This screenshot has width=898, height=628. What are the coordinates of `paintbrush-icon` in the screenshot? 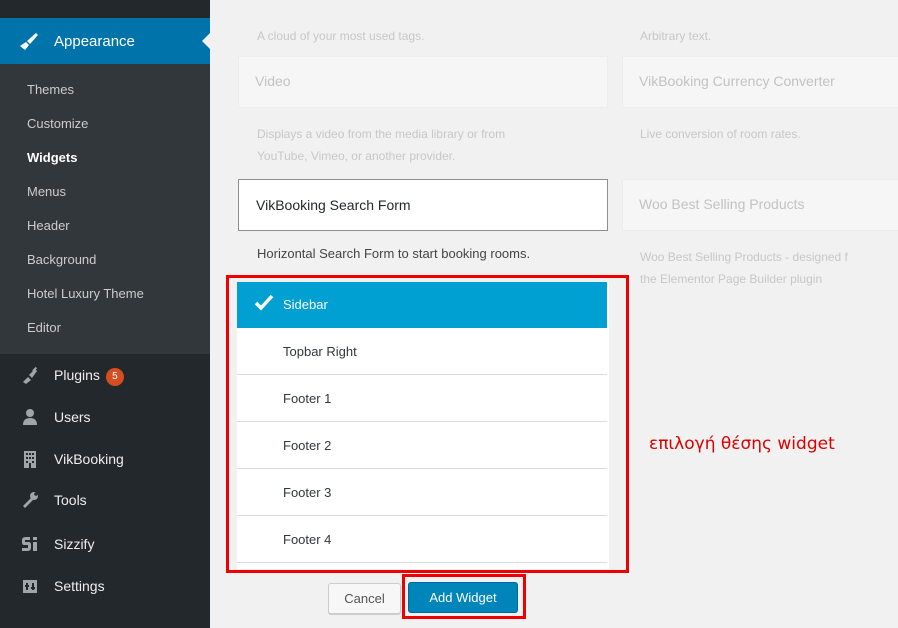 It's located at (29, 41).